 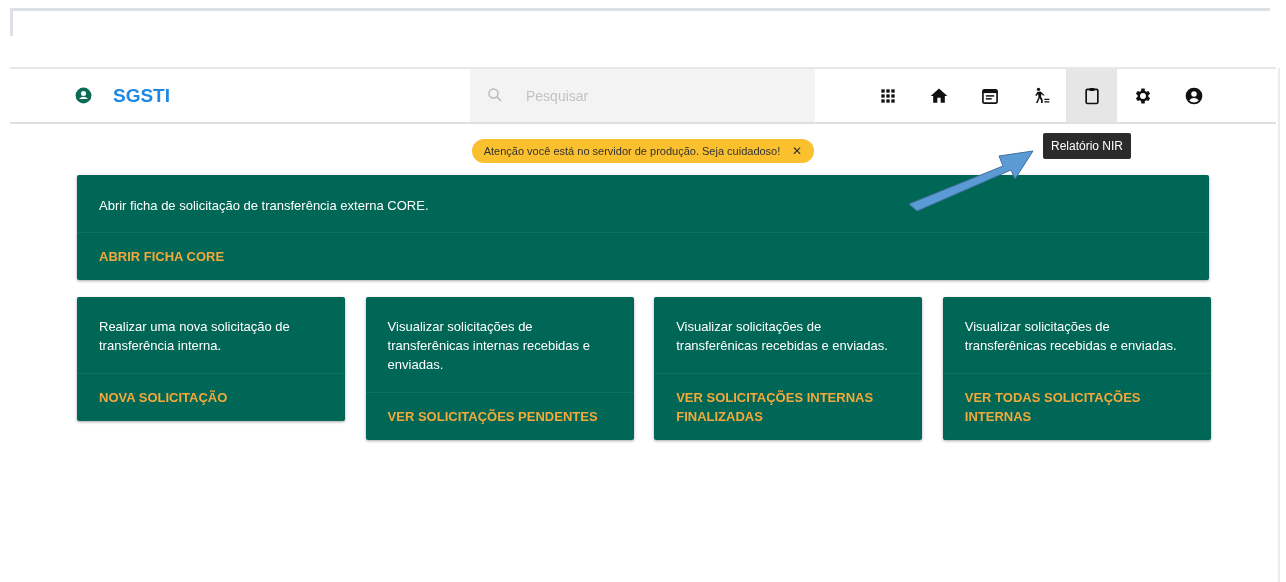 What do you see at coordinates (194, 336) in the screenshot?
I see `card-text: Realizar uma nova solicitação de transferência interna.` at bounding box center [194, 336].